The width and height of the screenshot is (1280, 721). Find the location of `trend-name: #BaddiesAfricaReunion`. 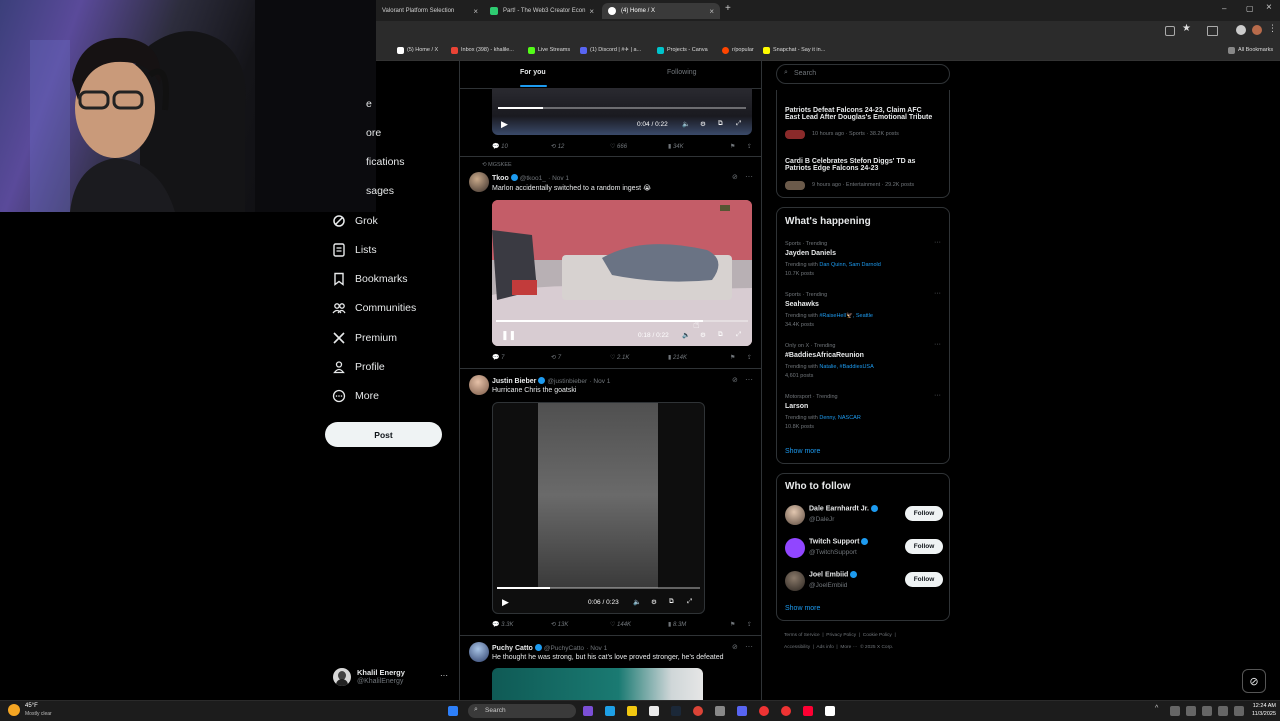

trend-name: #BaddiesAfricaReunion is located at coordinates (824, 355).